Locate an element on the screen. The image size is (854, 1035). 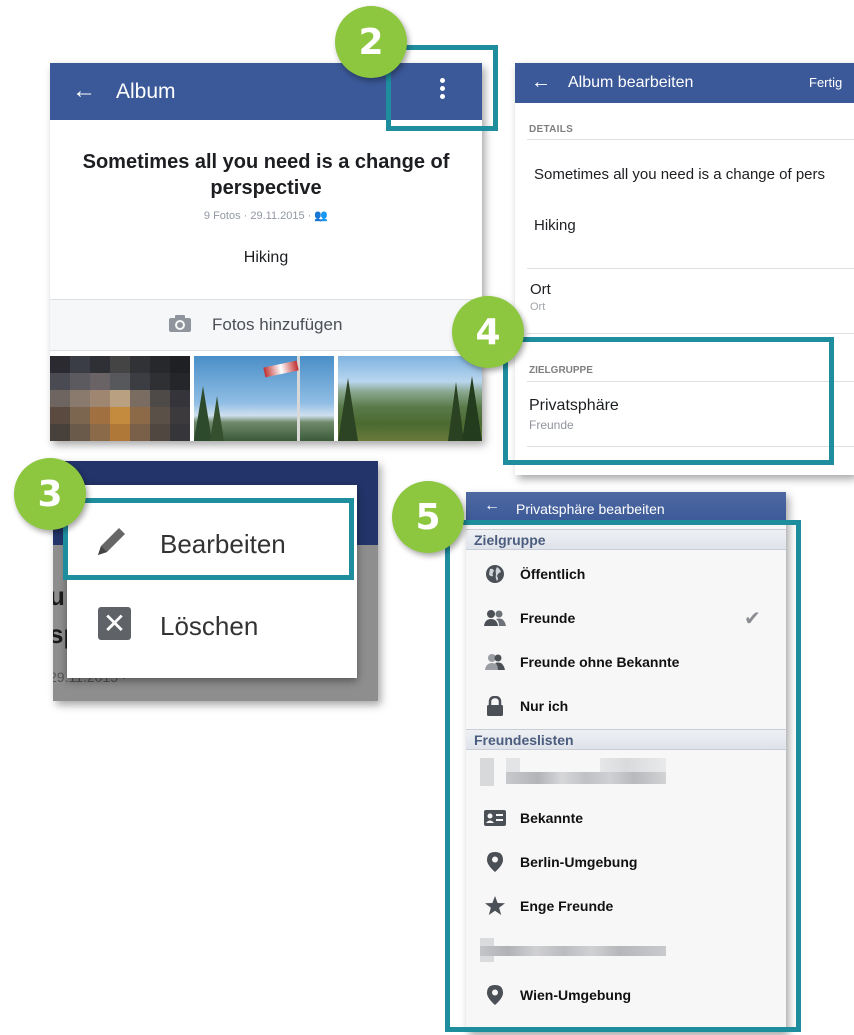
close-box-icon: ✕ is located at coordinates (114, 623).